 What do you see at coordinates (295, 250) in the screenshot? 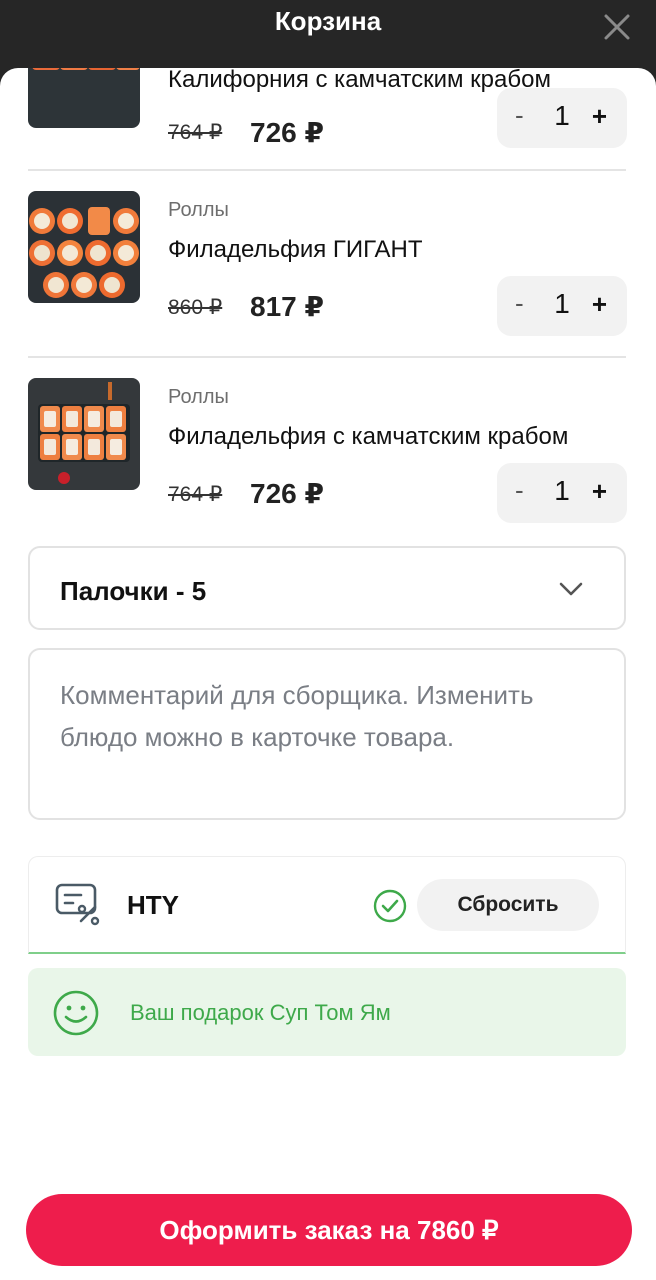
I see `product-name: Филадельфия ГИГАНТ` at bounding box center [295, 250].